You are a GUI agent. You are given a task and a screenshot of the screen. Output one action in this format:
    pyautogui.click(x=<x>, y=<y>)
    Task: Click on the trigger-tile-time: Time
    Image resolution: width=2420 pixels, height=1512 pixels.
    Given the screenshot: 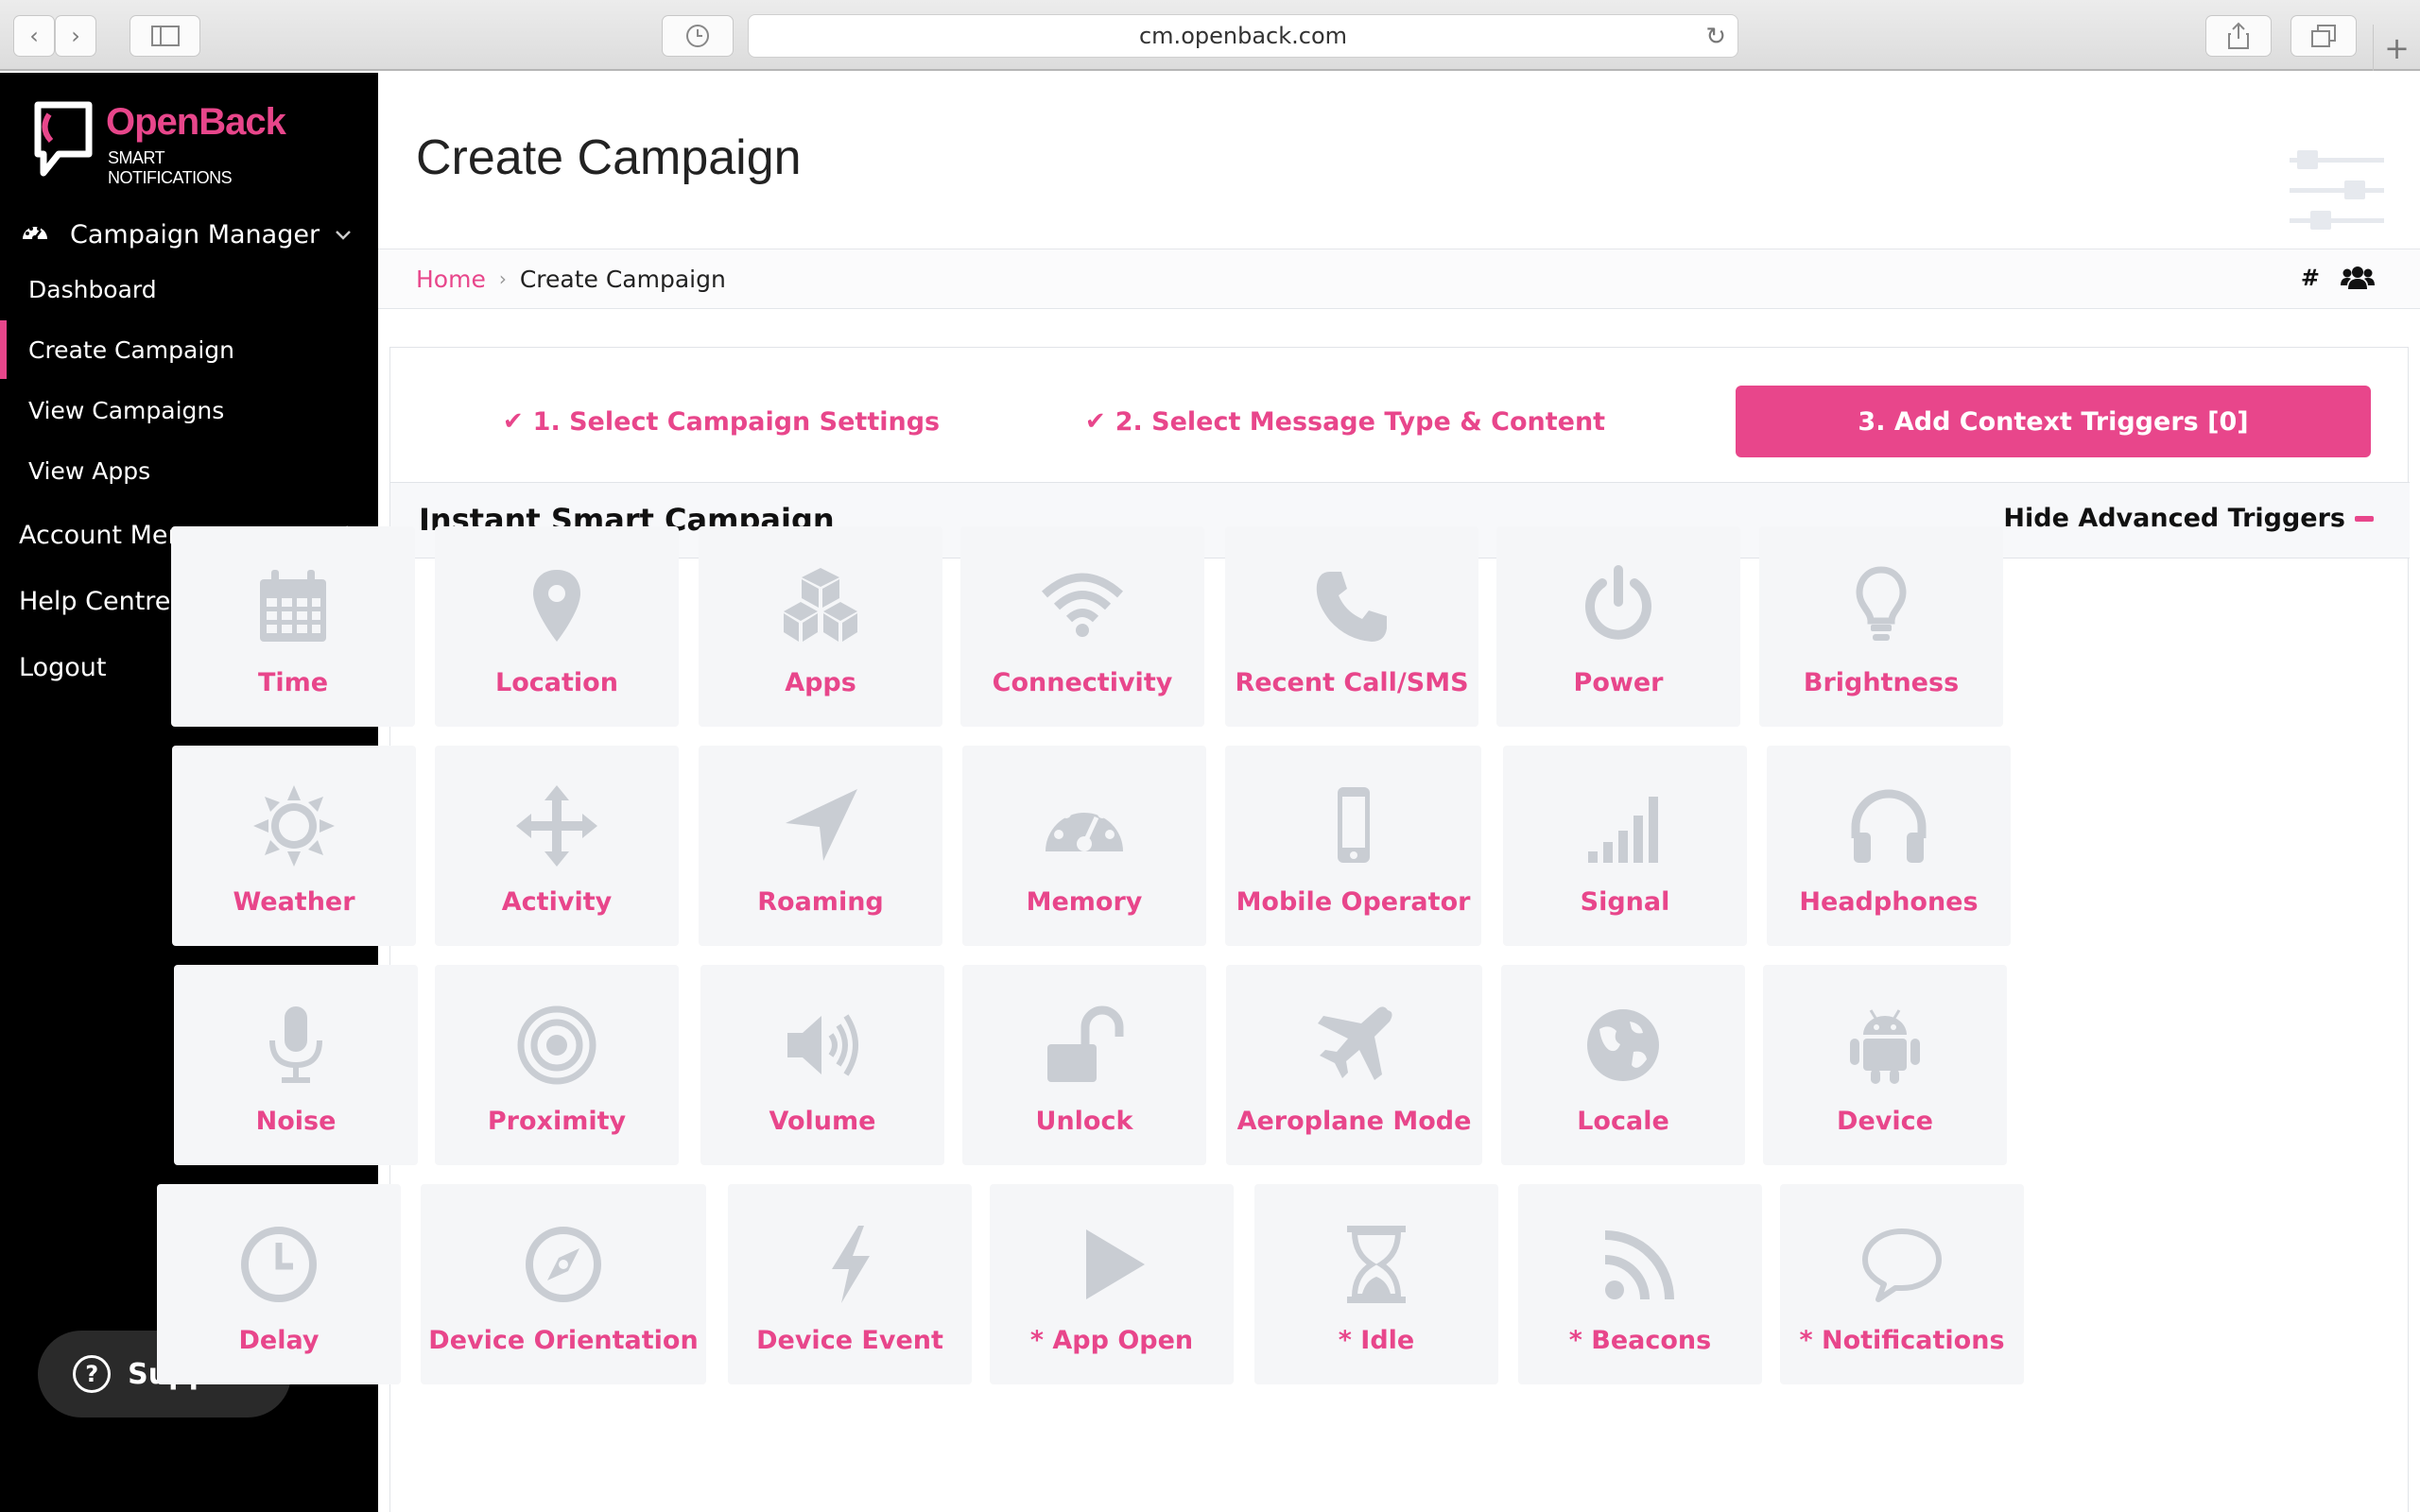 What is the action you would take?
    pyautogui.click(x=293, y=626)
    